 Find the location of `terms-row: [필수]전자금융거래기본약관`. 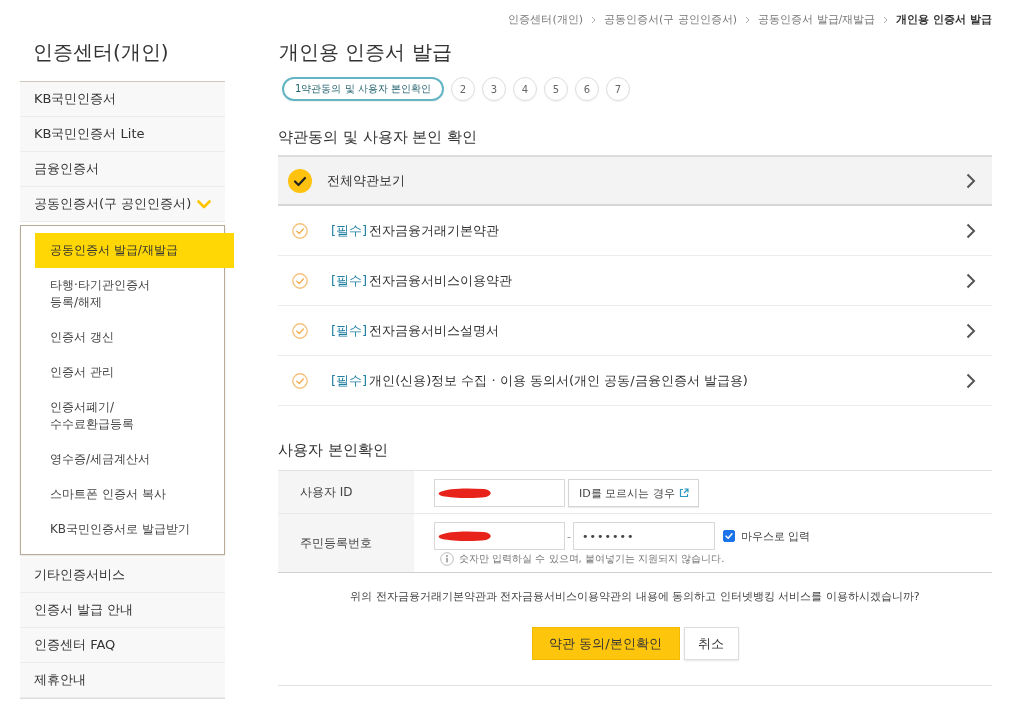

terms-row: [필수]전자금융거래기본약관 is located at coordinates (635, 231).